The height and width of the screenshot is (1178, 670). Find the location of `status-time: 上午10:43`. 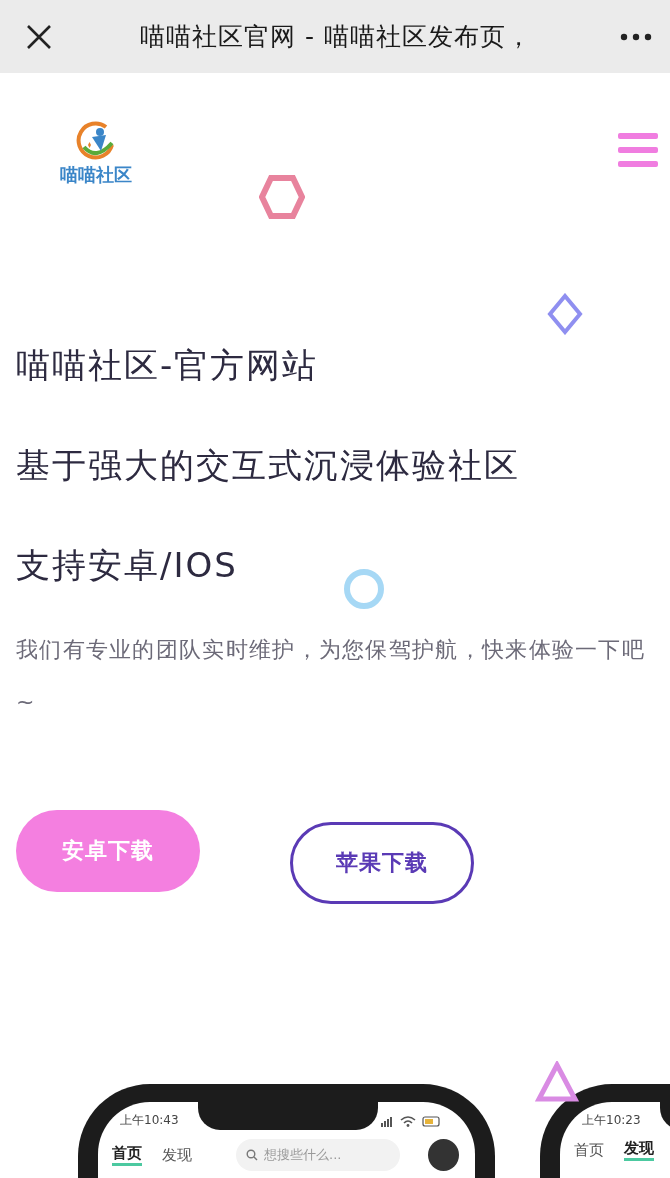

status-time: 上午10:43 is located at coordinates (149, 1120).